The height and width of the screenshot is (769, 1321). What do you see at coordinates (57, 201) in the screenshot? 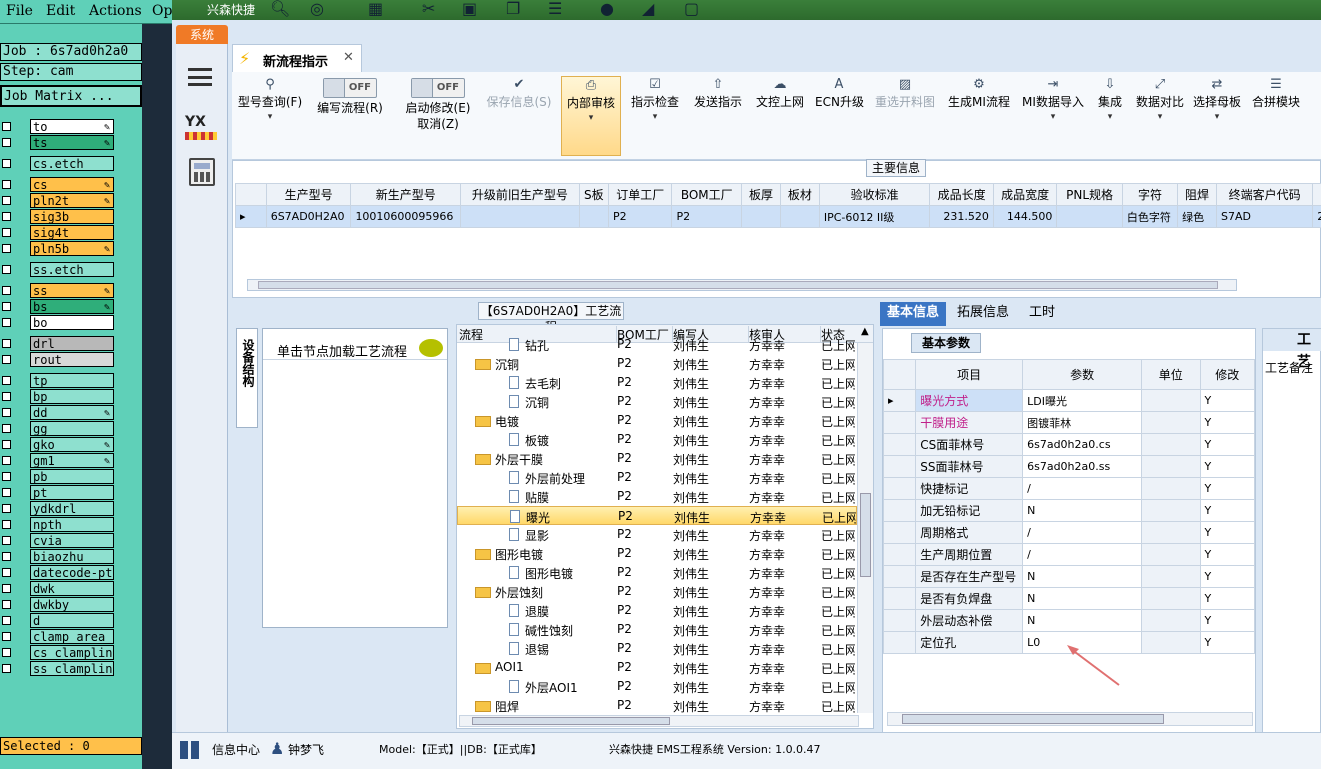
I see `layer-row: pln2t ✎` at bounding box center [57, 201].